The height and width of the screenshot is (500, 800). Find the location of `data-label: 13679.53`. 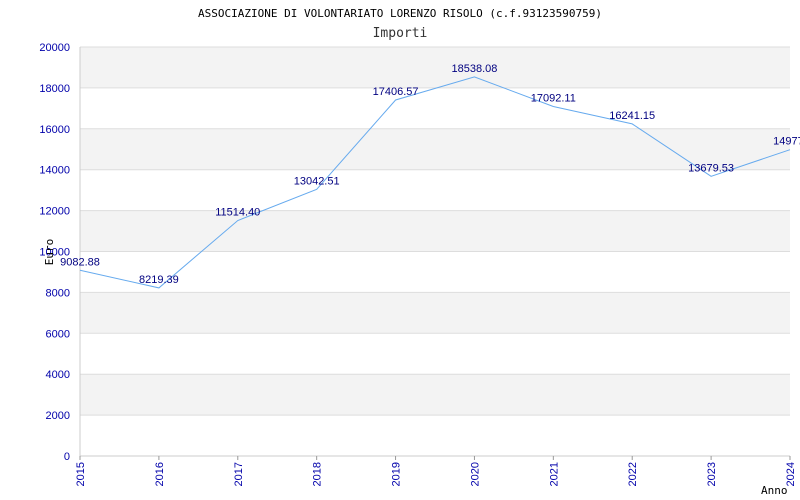

data-label: 13679.53 is located at coordinates (711, 168).